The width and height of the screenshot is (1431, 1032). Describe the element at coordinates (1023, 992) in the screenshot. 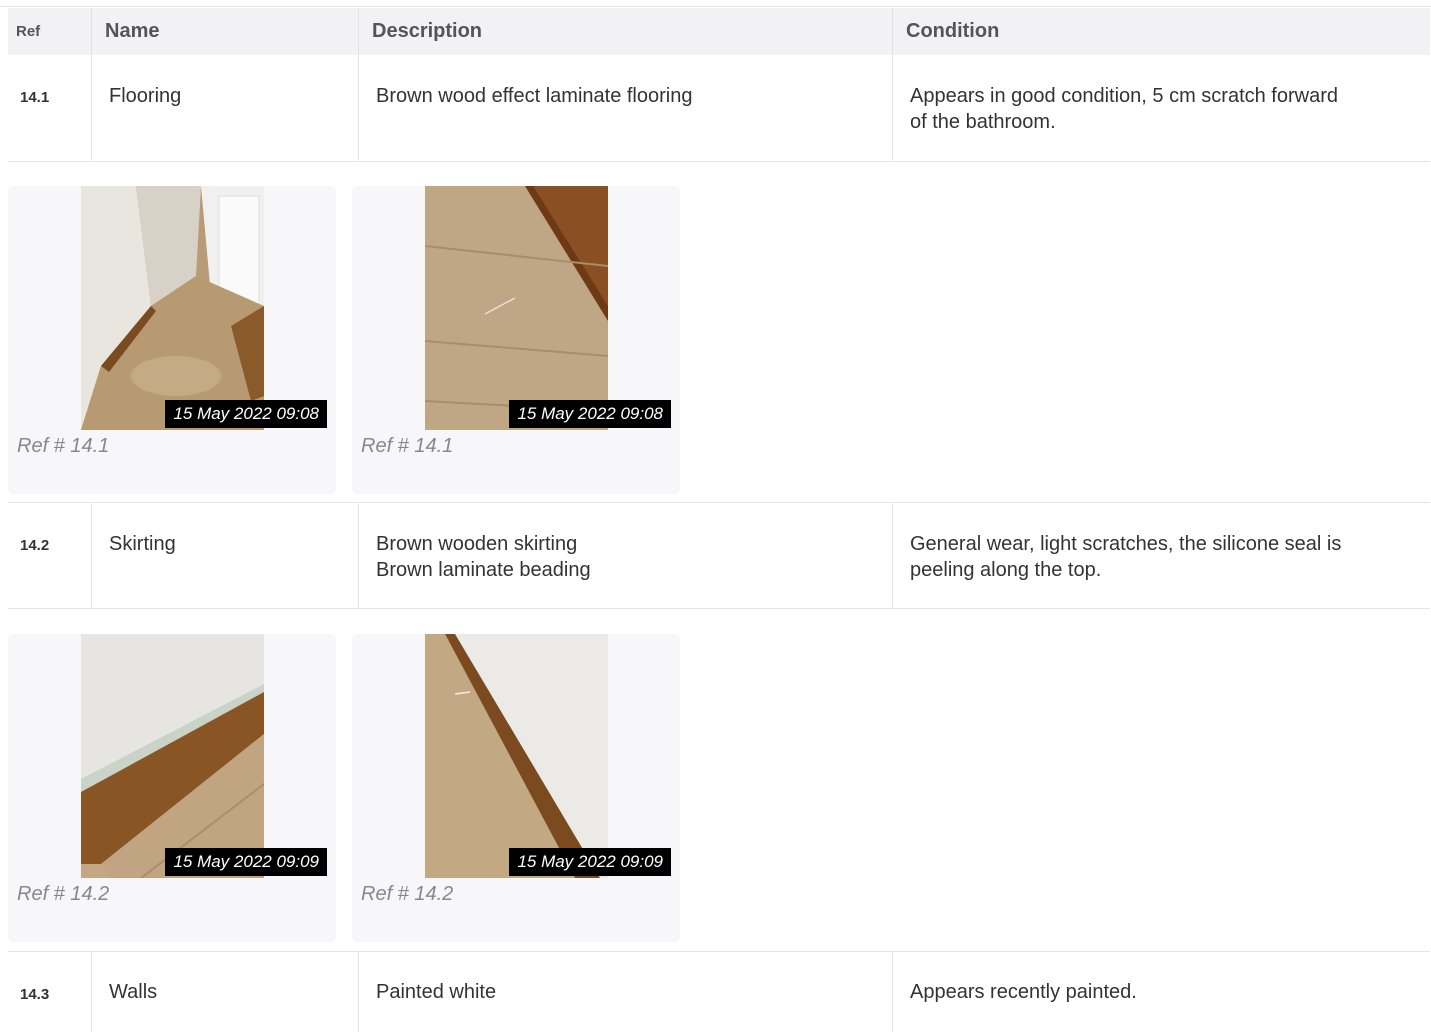

I see `row-condition: Appears recently painted.` at that location.